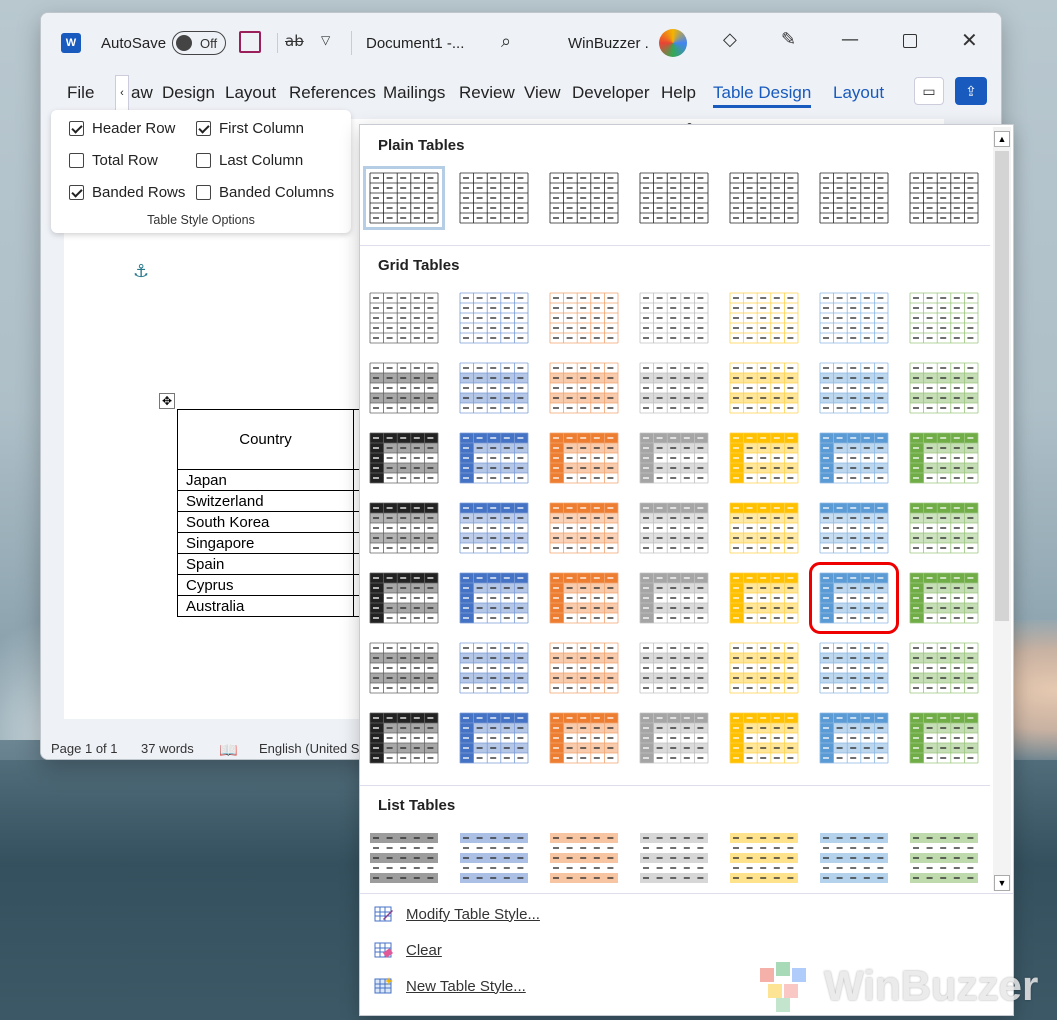 This screenshot has width=1057, height=1020. I want to click on table-cell: Australia, so click(265, 606).